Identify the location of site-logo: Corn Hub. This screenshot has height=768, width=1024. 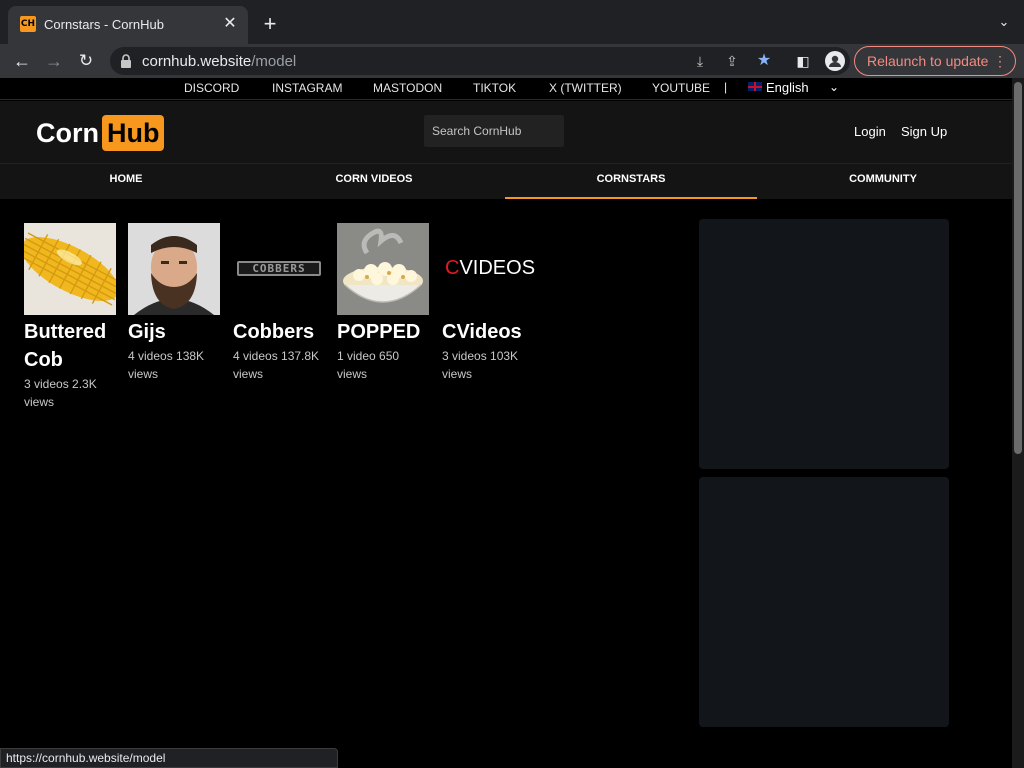
(100, 133).